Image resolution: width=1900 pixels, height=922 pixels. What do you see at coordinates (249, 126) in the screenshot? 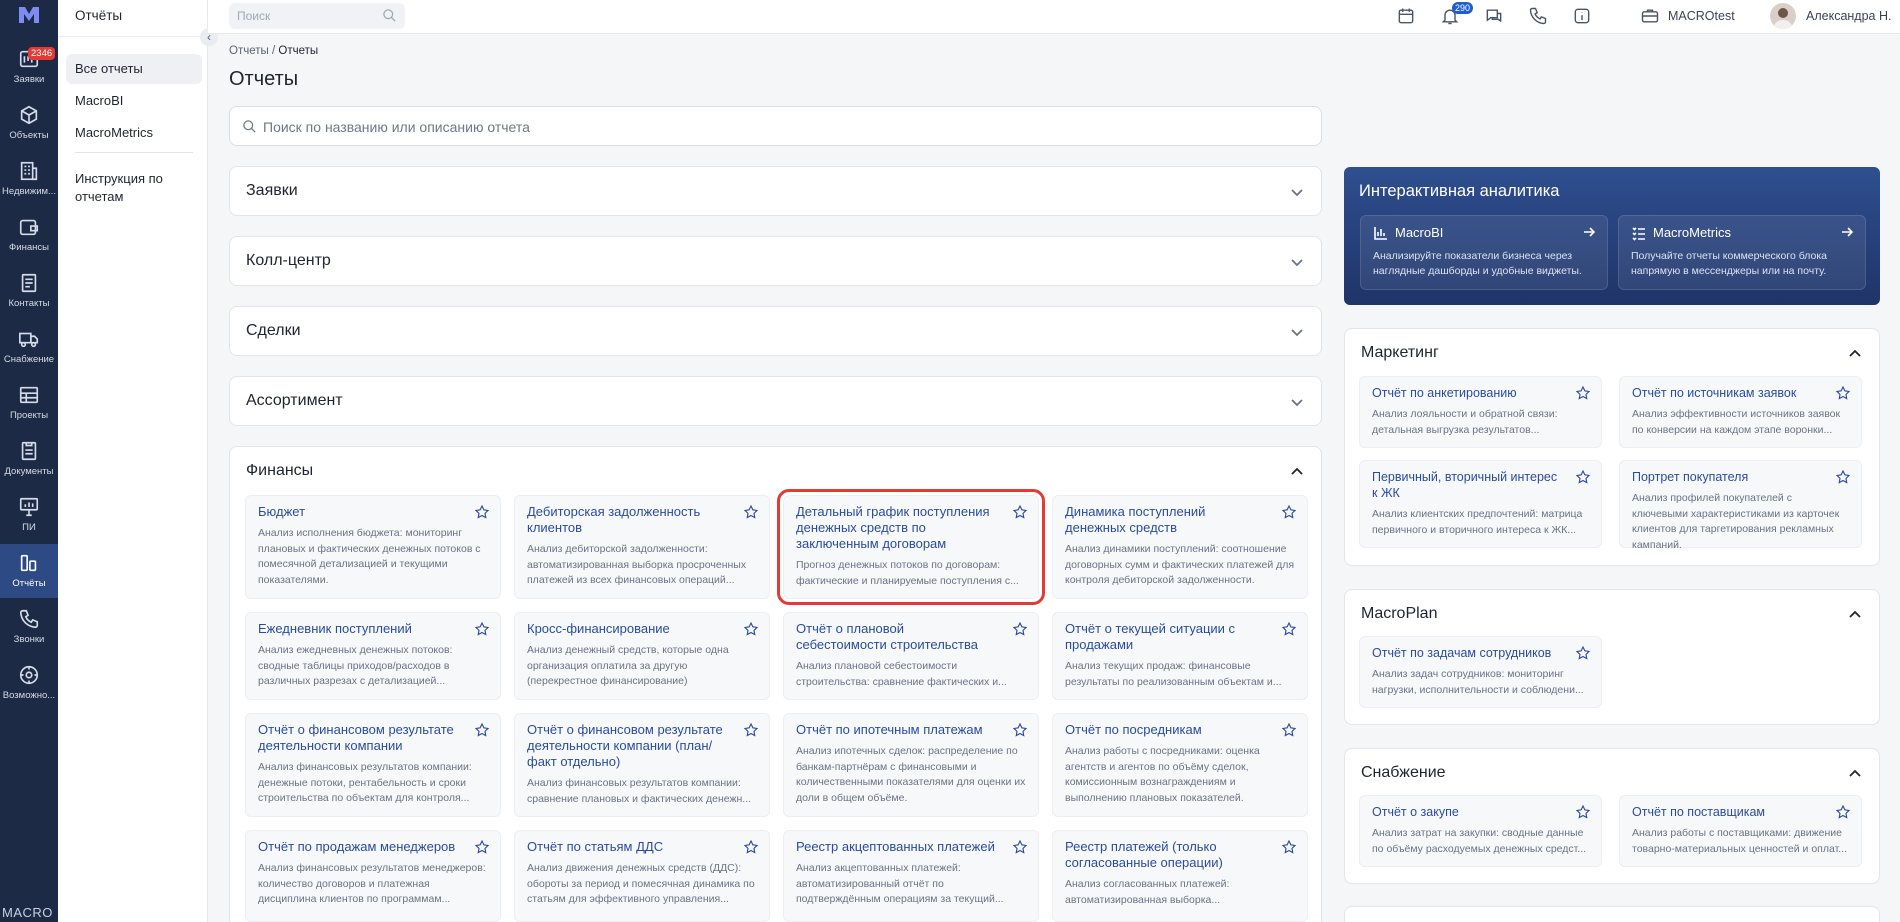
I see `search-icon` at bounding box center [249, 126].